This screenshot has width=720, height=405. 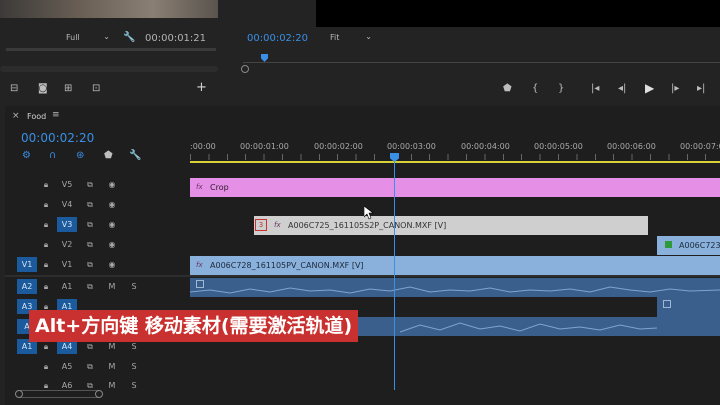 I want to click on program-fit-value: Fit, so click(x=335, y=37).